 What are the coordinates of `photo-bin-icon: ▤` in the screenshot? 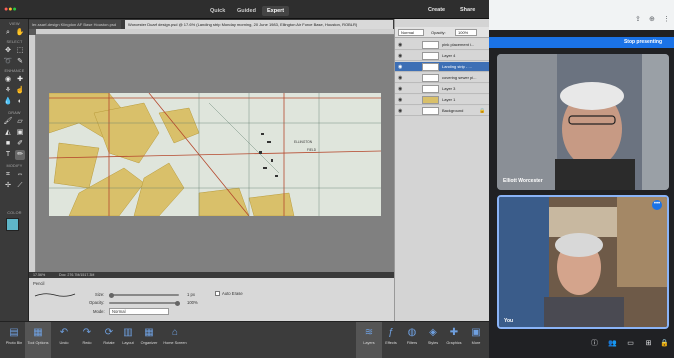 It's located at (14, 332).